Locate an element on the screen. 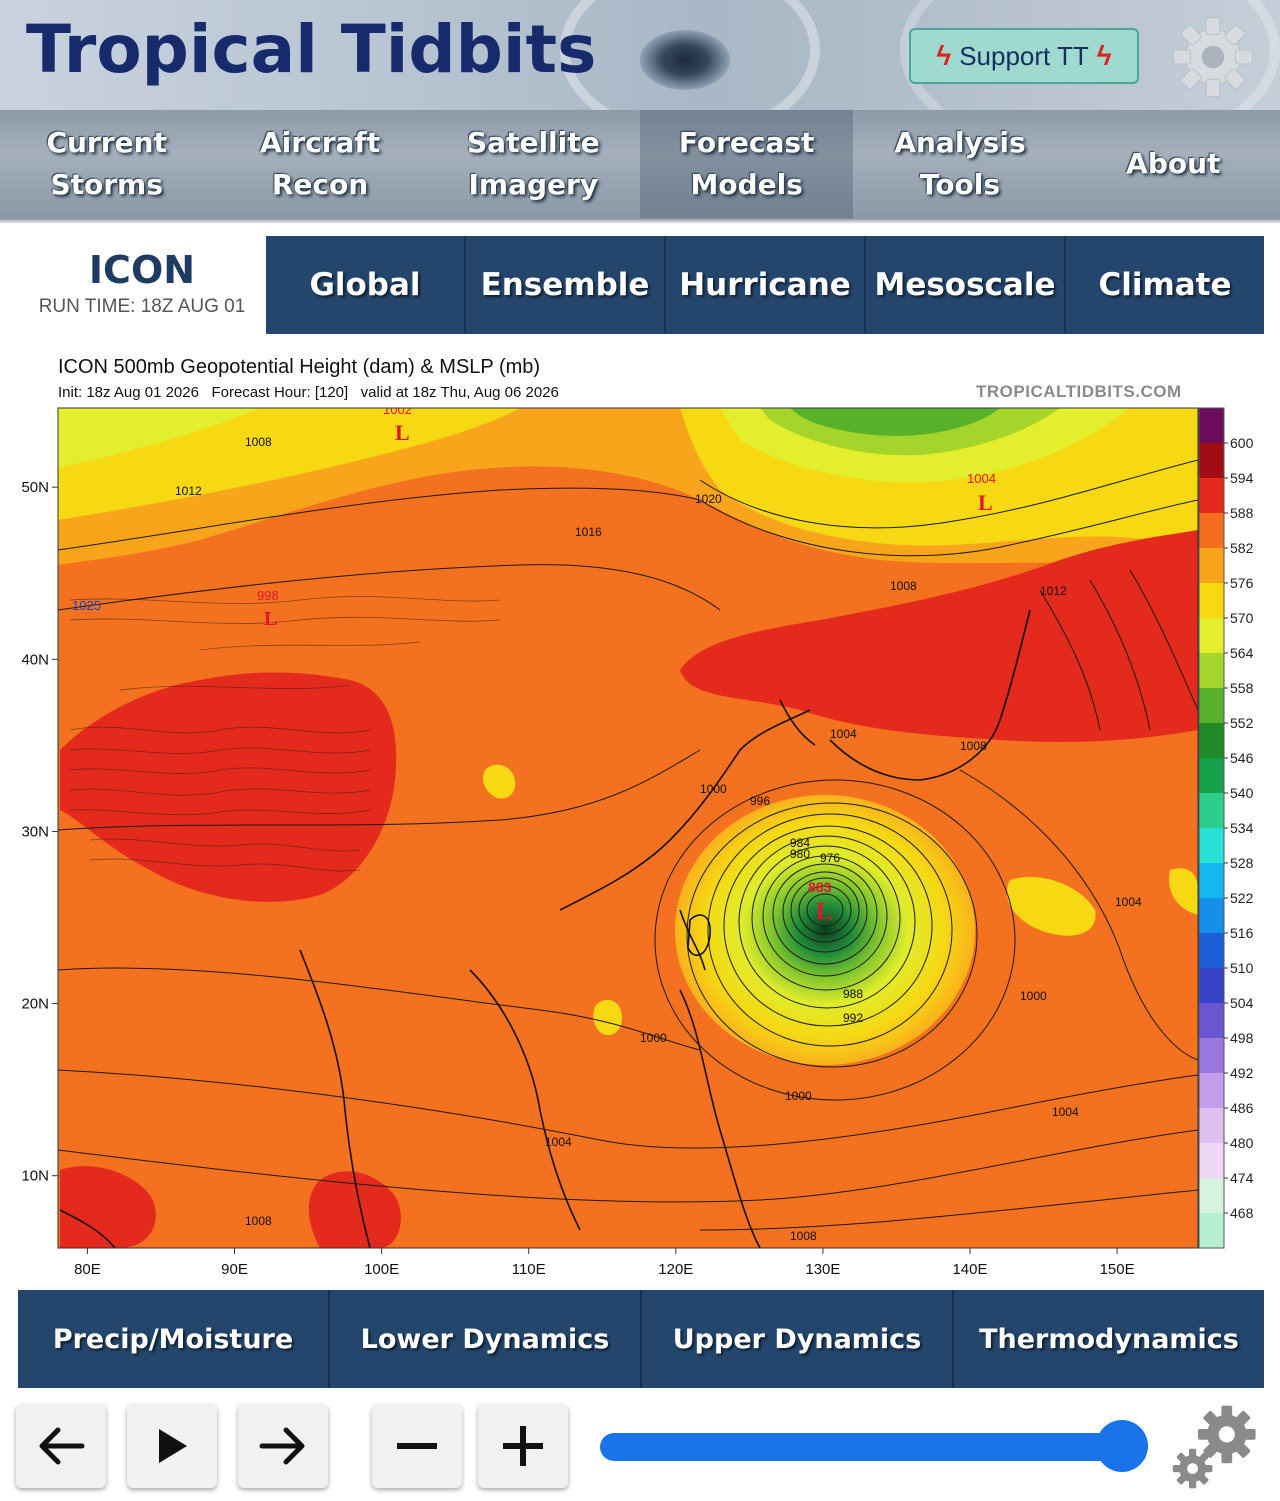 The width and height of the screenshot is (1280, 1501). y-tick-label: 50N is located at coordinates (35, 487).